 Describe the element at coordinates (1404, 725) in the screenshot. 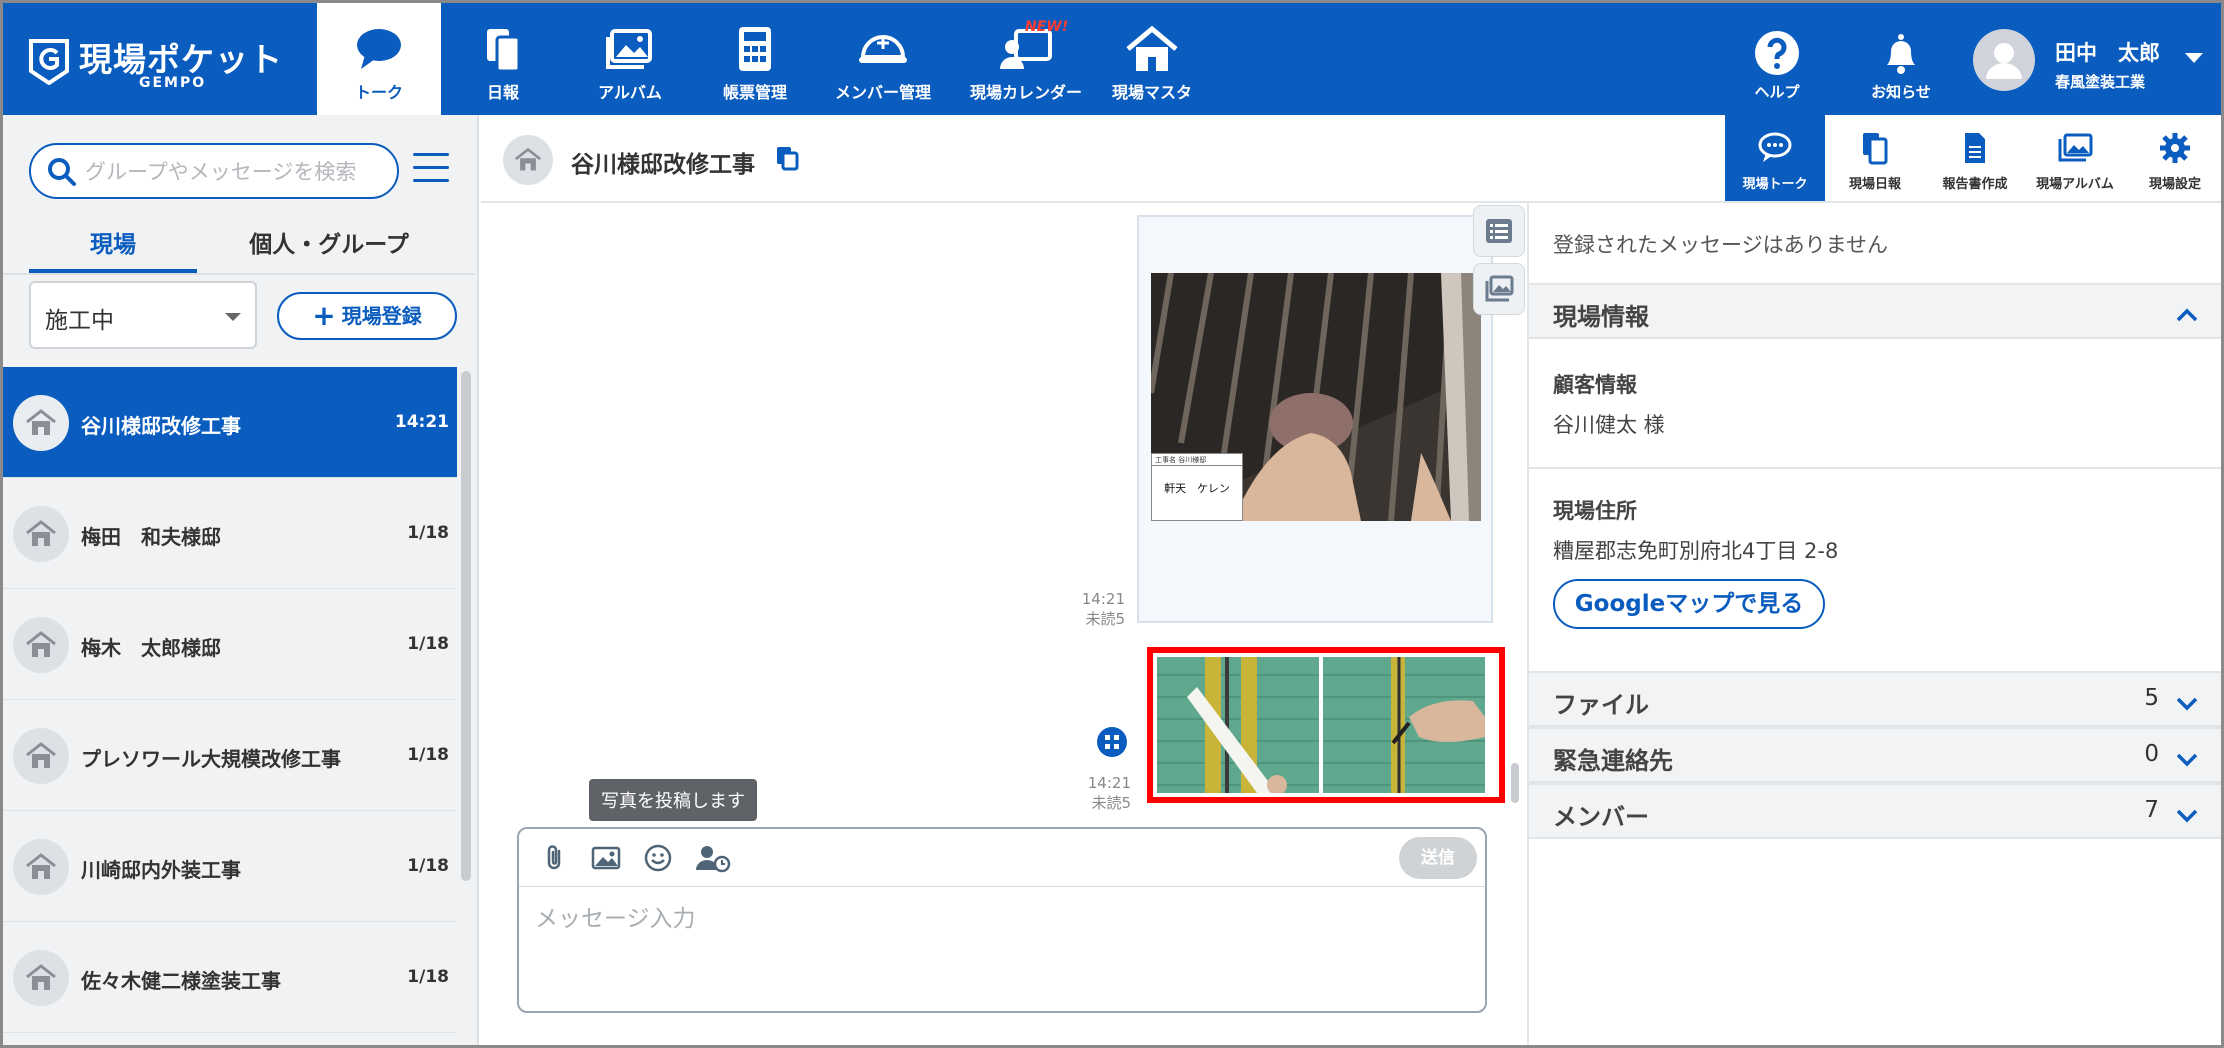

I see `wall-photo` at that location.